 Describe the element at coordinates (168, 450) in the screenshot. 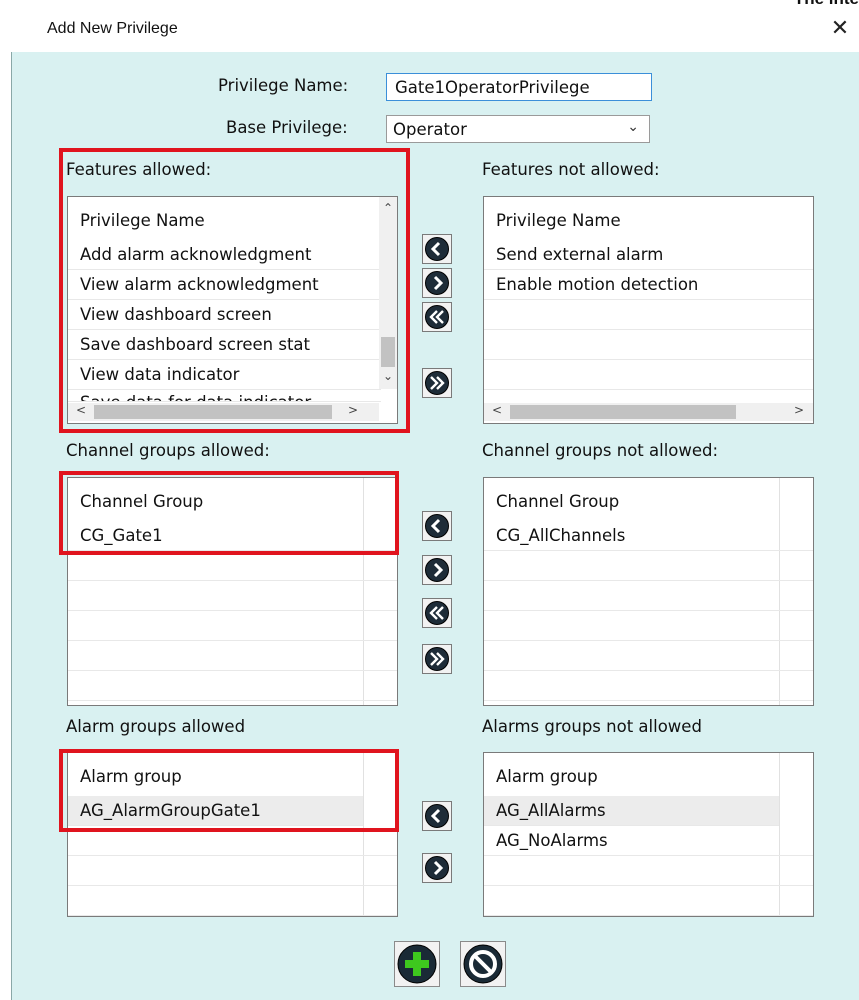

I see `channel-groups-allowed-label: Channel groups allowed:` at that location.